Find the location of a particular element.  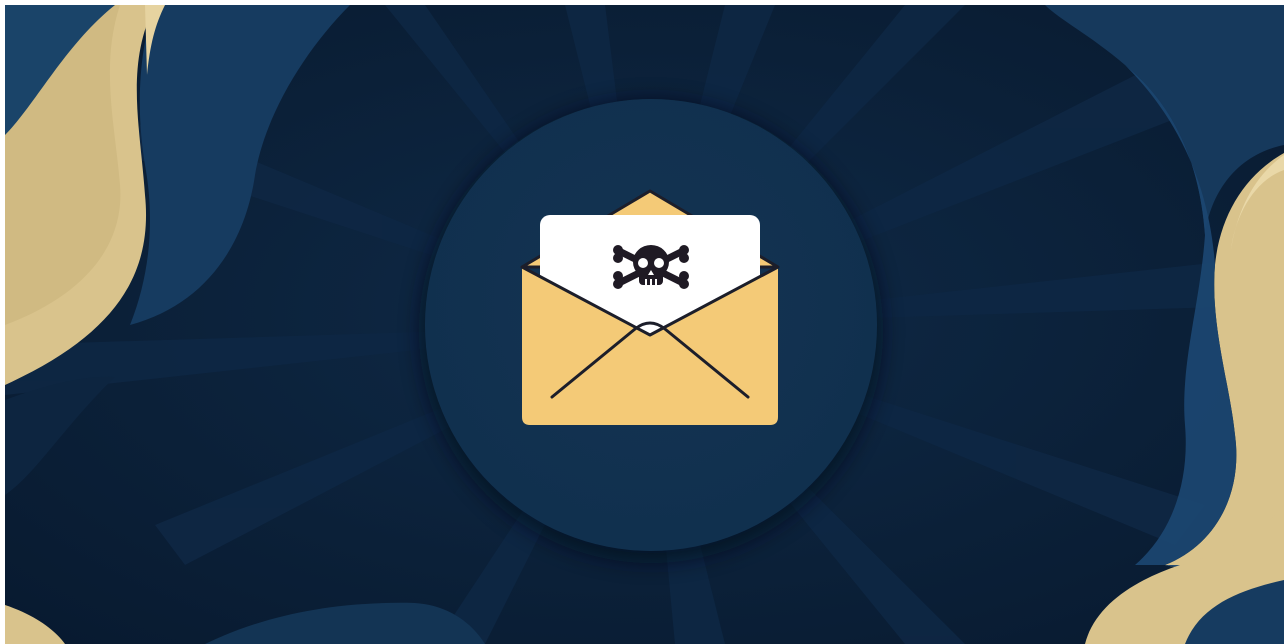

envelope-icon is located at coordinates (650, 307).